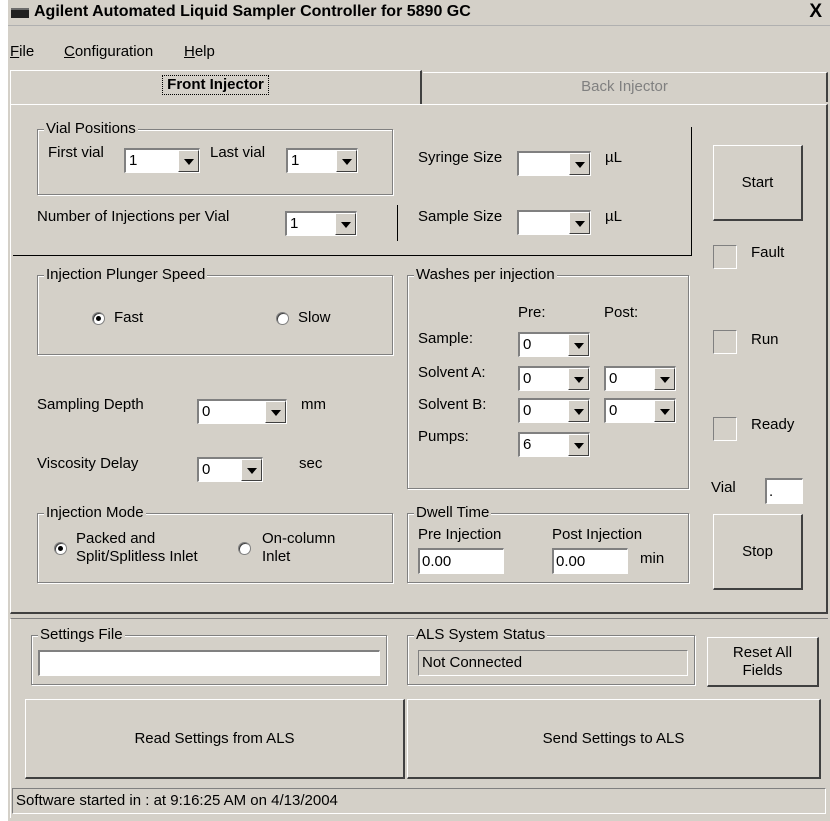 Image resolution: width=830 pixels, height=821 pixels. Describe the element at coordinates (725, 429) in the screenshot. I see `ready-indicator` at that location.